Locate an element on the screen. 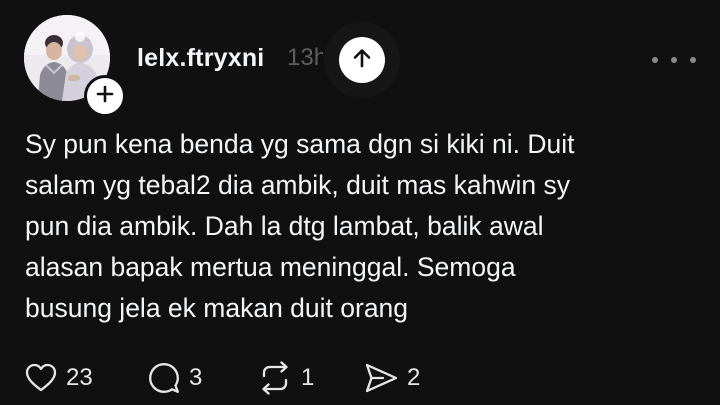 This screenshot has height=405, width=720. plus-icon is located at coordinates (105, 96).